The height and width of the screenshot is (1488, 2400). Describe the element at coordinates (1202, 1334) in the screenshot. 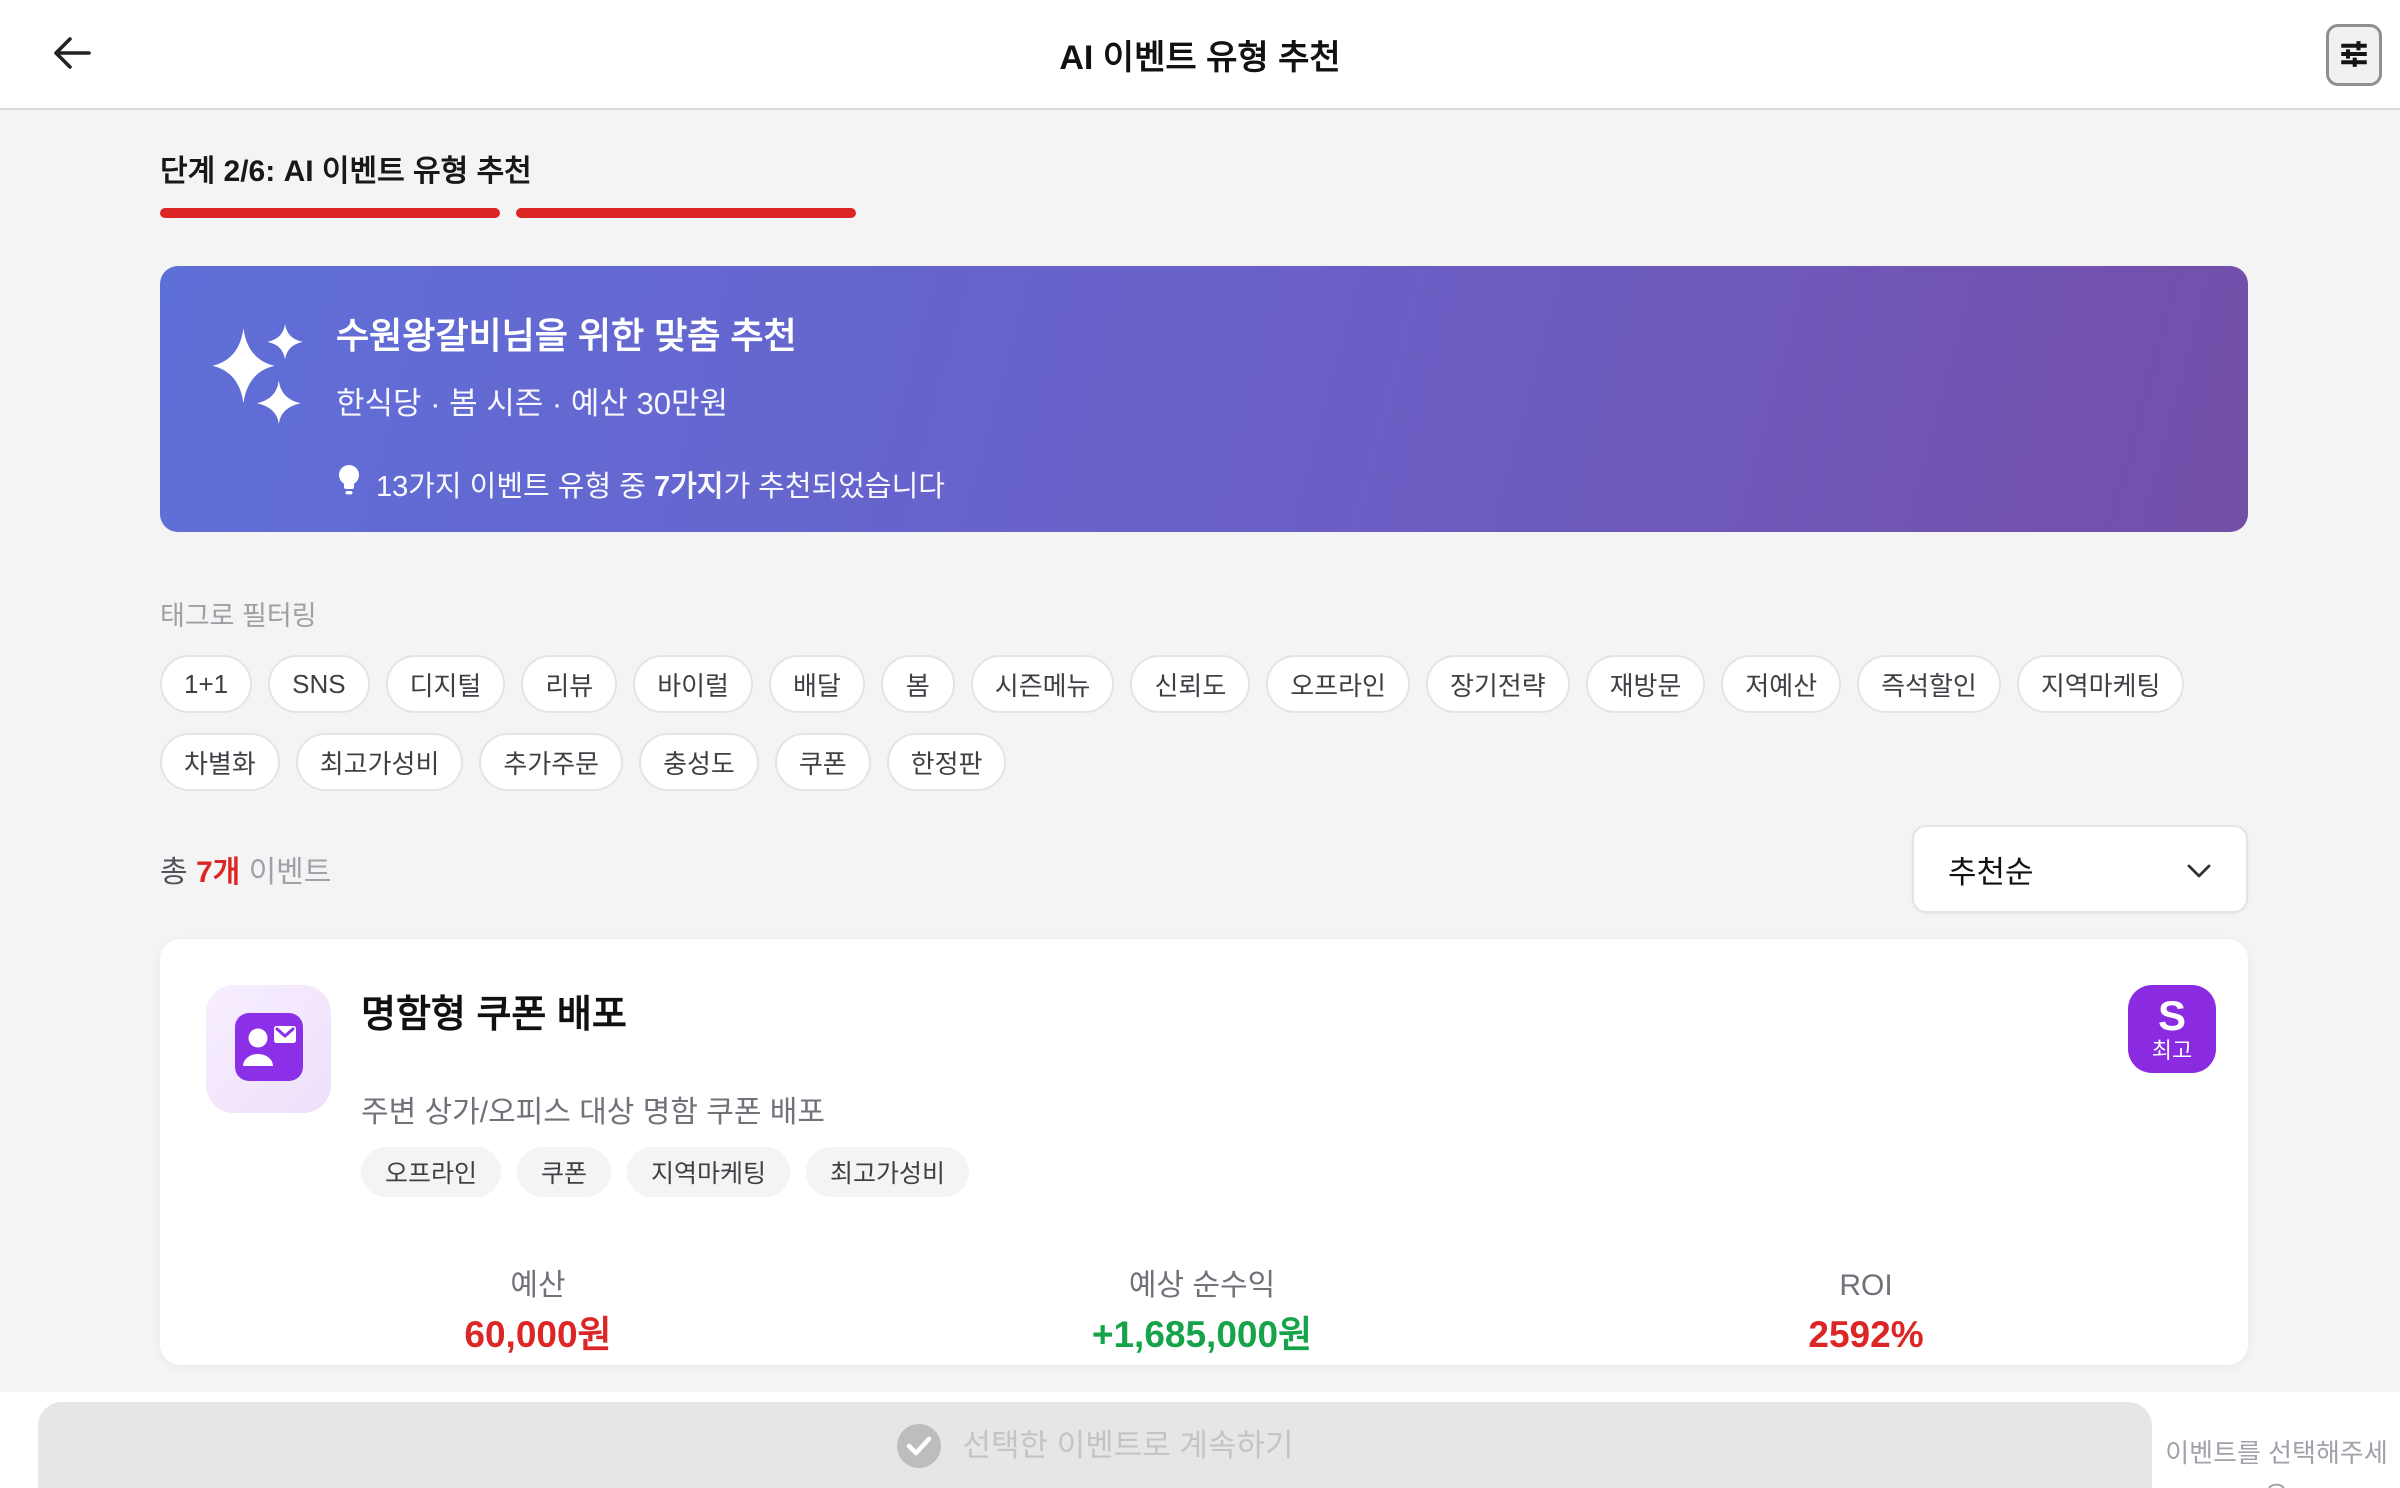

I see `stat-value: +1,685,000원` at that location.